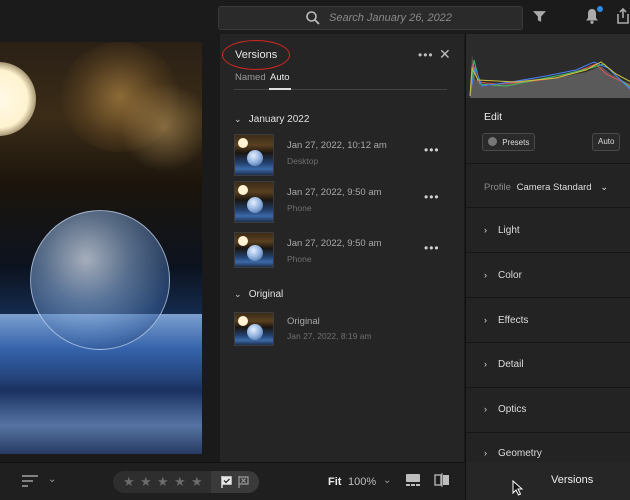  What do you see at coordinates (539, 16) in the screenshot?
I see `filter-icon` at bounding box center [539, 16].